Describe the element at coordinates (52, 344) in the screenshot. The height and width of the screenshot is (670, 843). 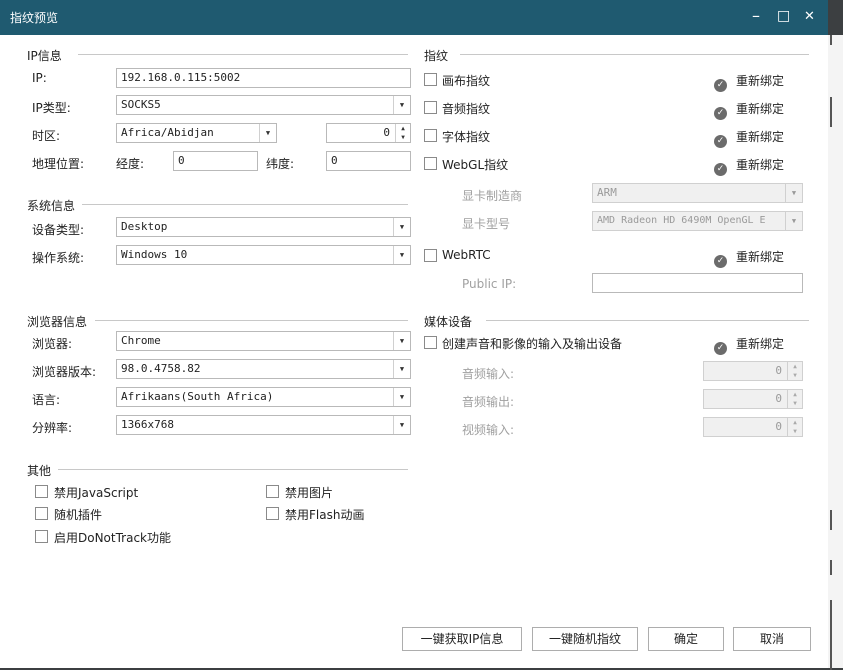
I see `browser-label: 浏览器:` at that location.